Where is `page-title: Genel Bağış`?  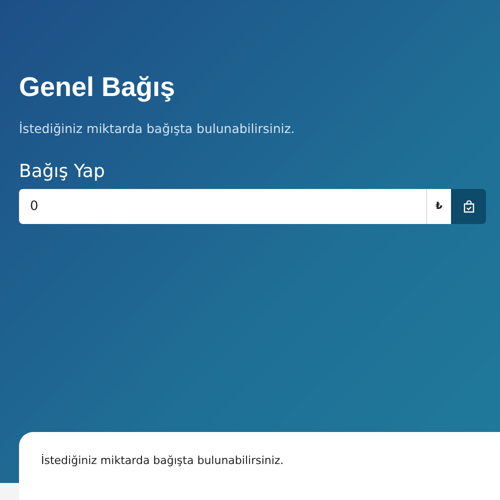 page-title: Genel Bağış is located at coordinates (97, 87).